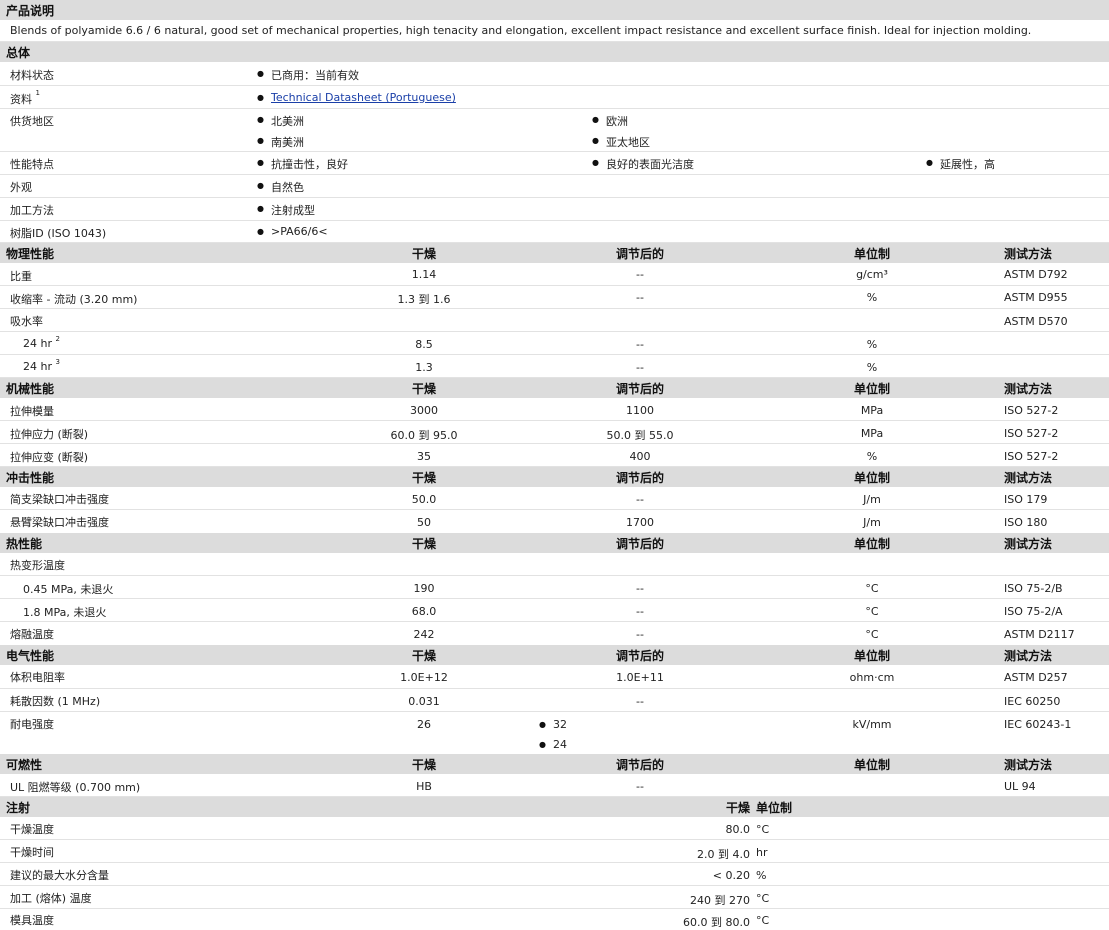 This screenshot has height=930, width=1109. What do you see at coordinates (21, 187) in the screenshot?
I see `row-label: 外观` at bounding box center [21, 187].